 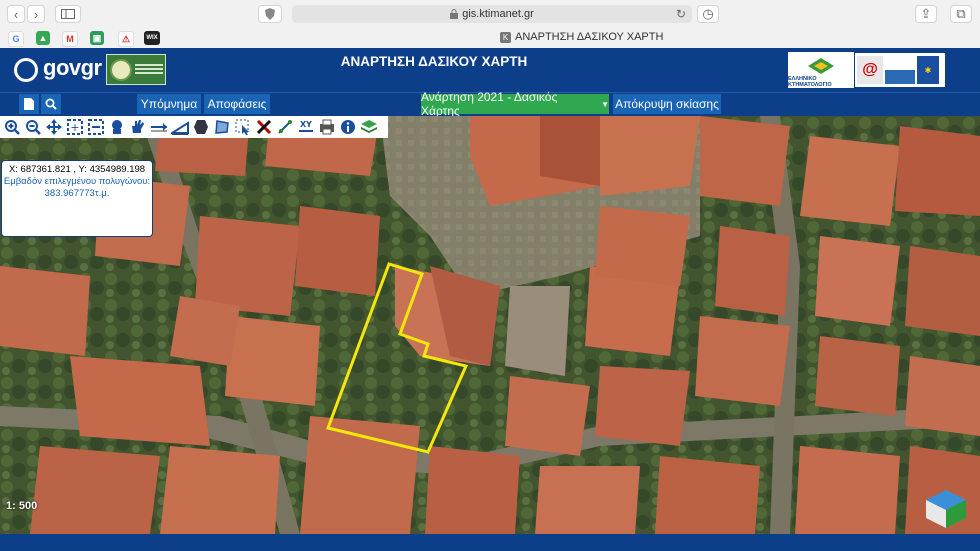 I want to click on shield-icon, so click(x=270, y=14).